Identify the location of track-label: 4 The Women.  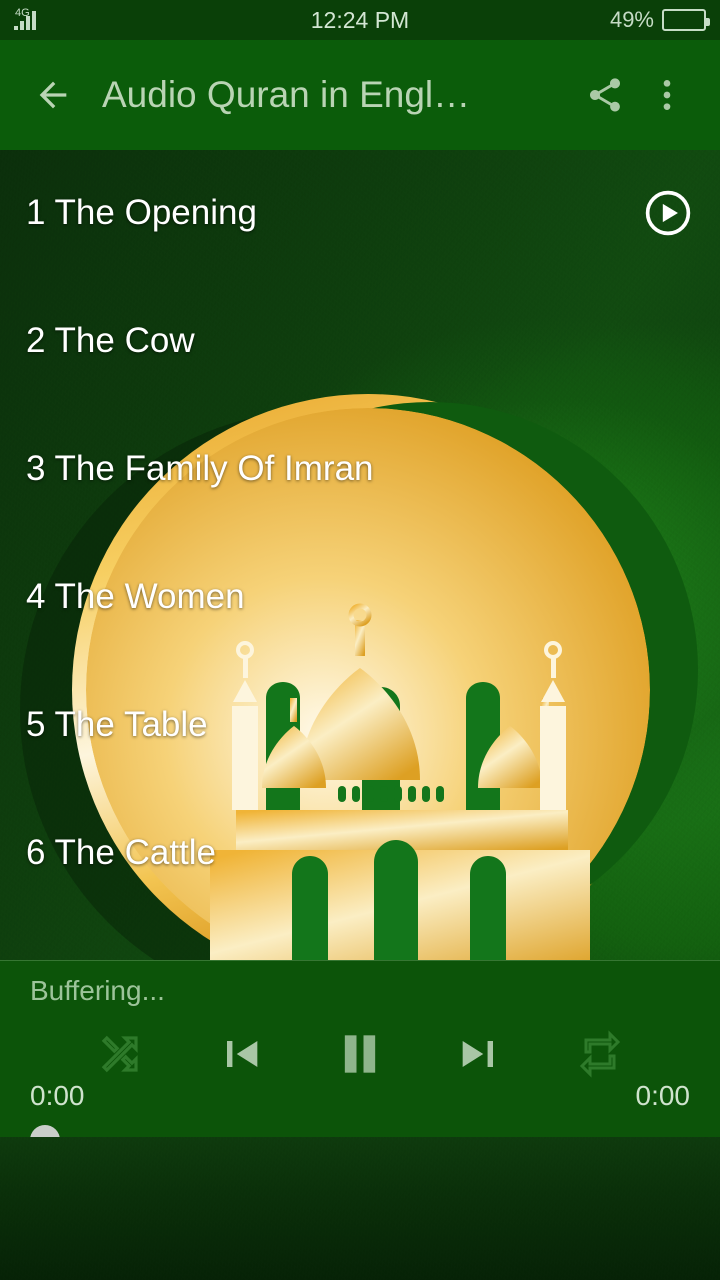
(135, 596).